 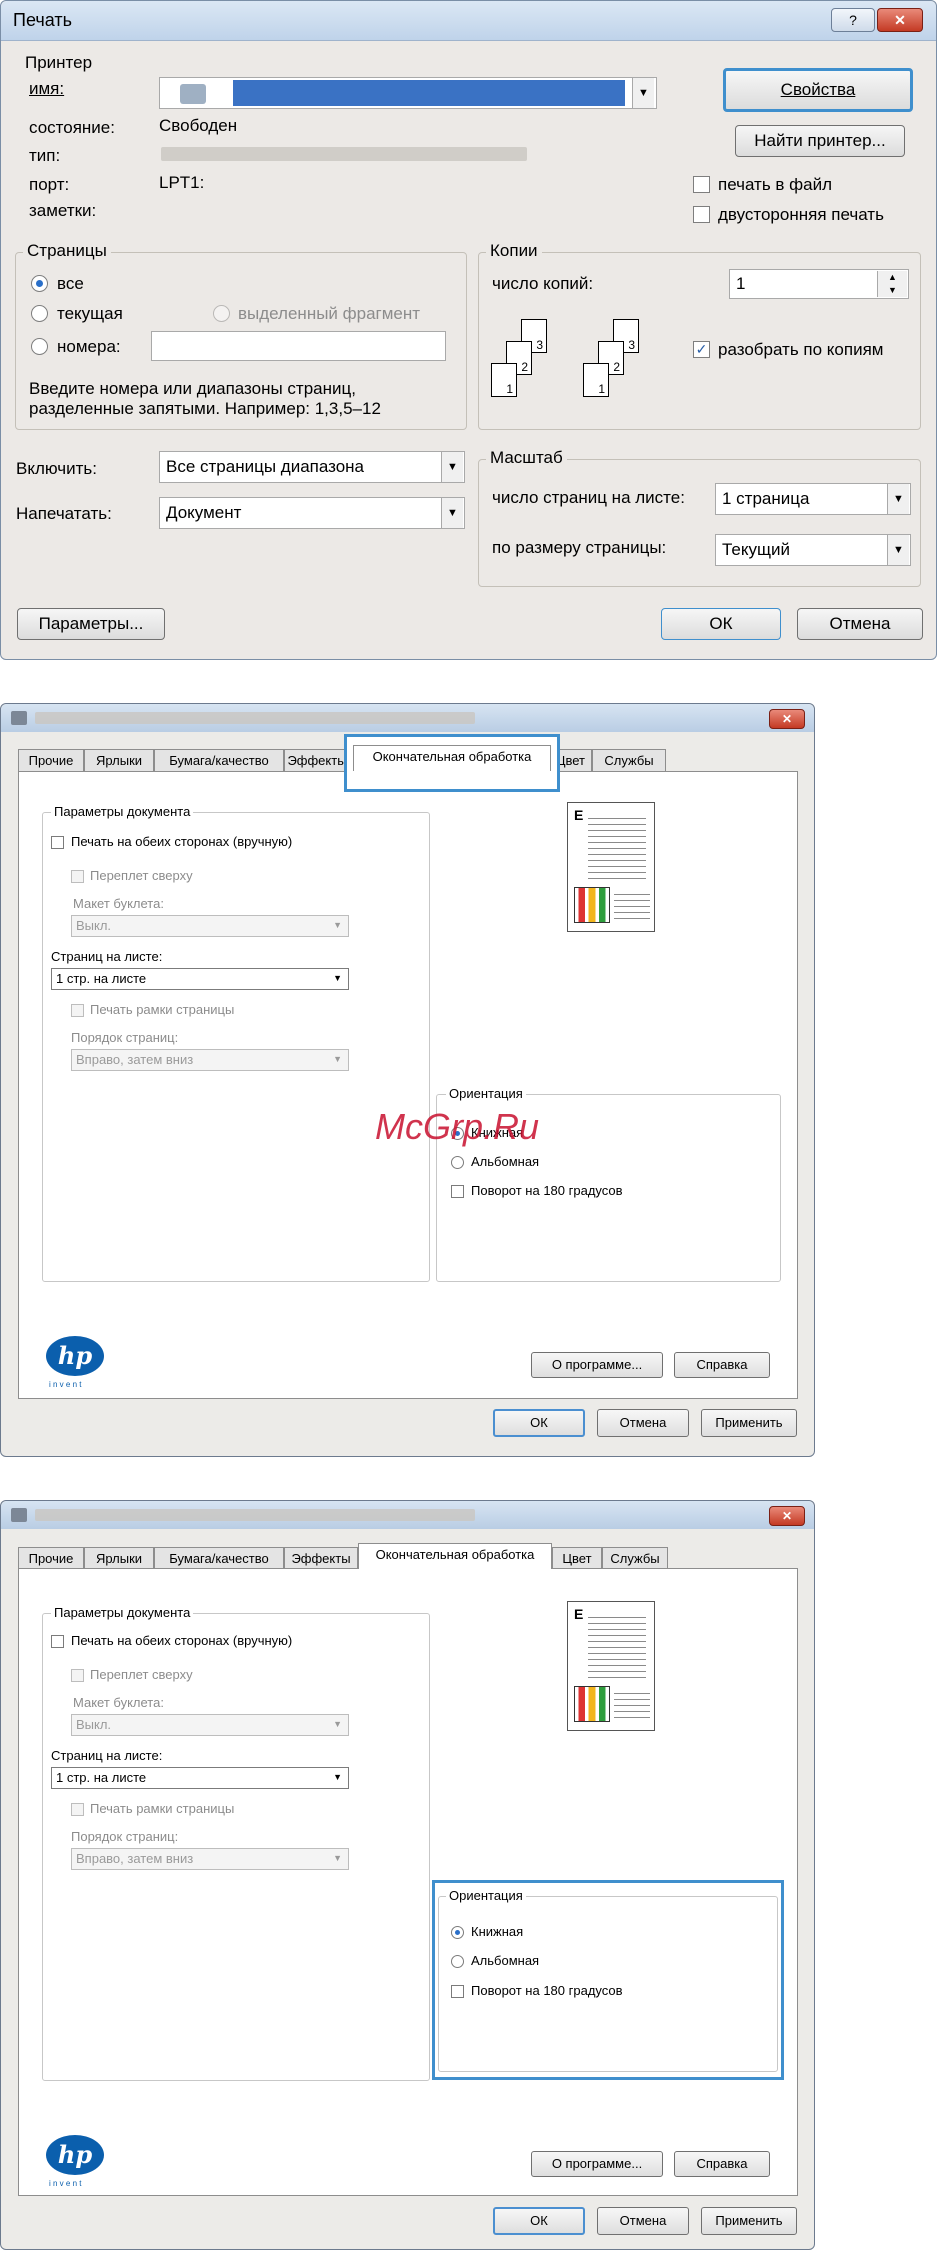 What do you see at coordinates (312, 467) in the screenshot?
I see `include-select: Все страницы диапазона ▼` at bounding box center [312, 467].